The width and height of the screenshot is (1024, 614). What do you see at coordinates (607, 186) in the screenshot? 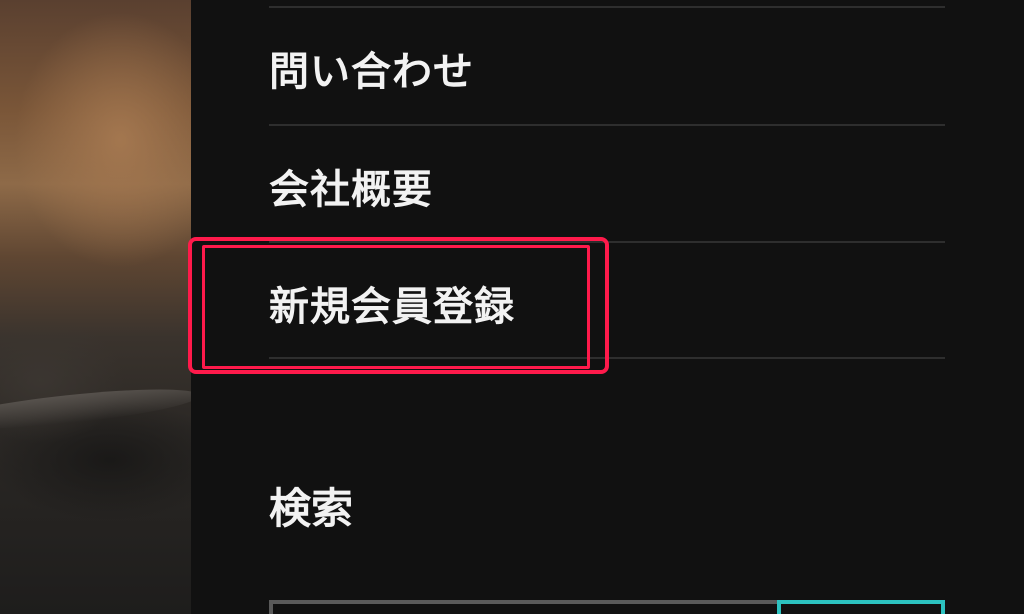
I see `menu-item-company-profile: 会社概要` at bounding box center [607, 186].